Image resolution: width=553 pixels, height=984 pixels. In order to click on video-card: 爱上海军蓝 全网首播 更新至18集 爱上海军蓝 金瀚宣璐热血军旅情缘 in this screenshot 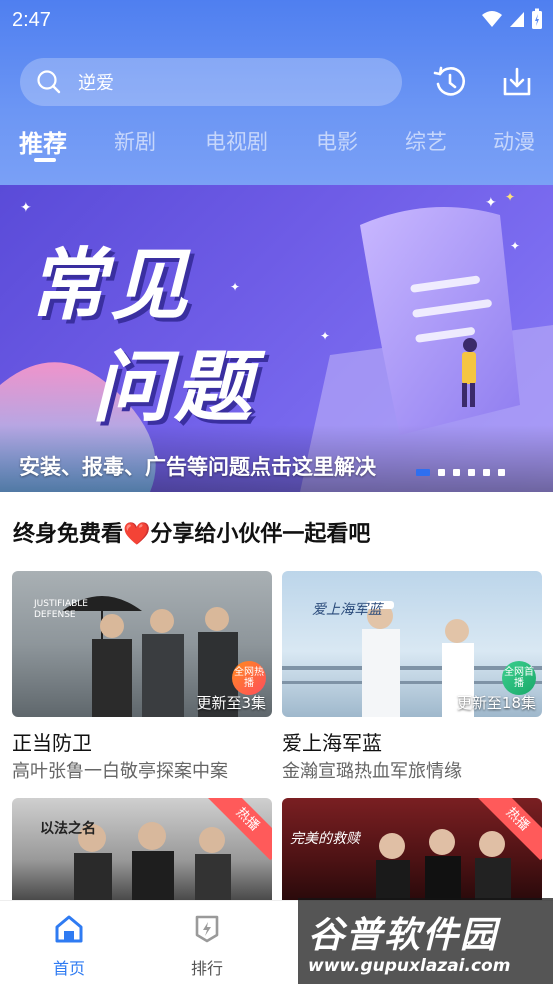, I will do `click(412, 676)`.